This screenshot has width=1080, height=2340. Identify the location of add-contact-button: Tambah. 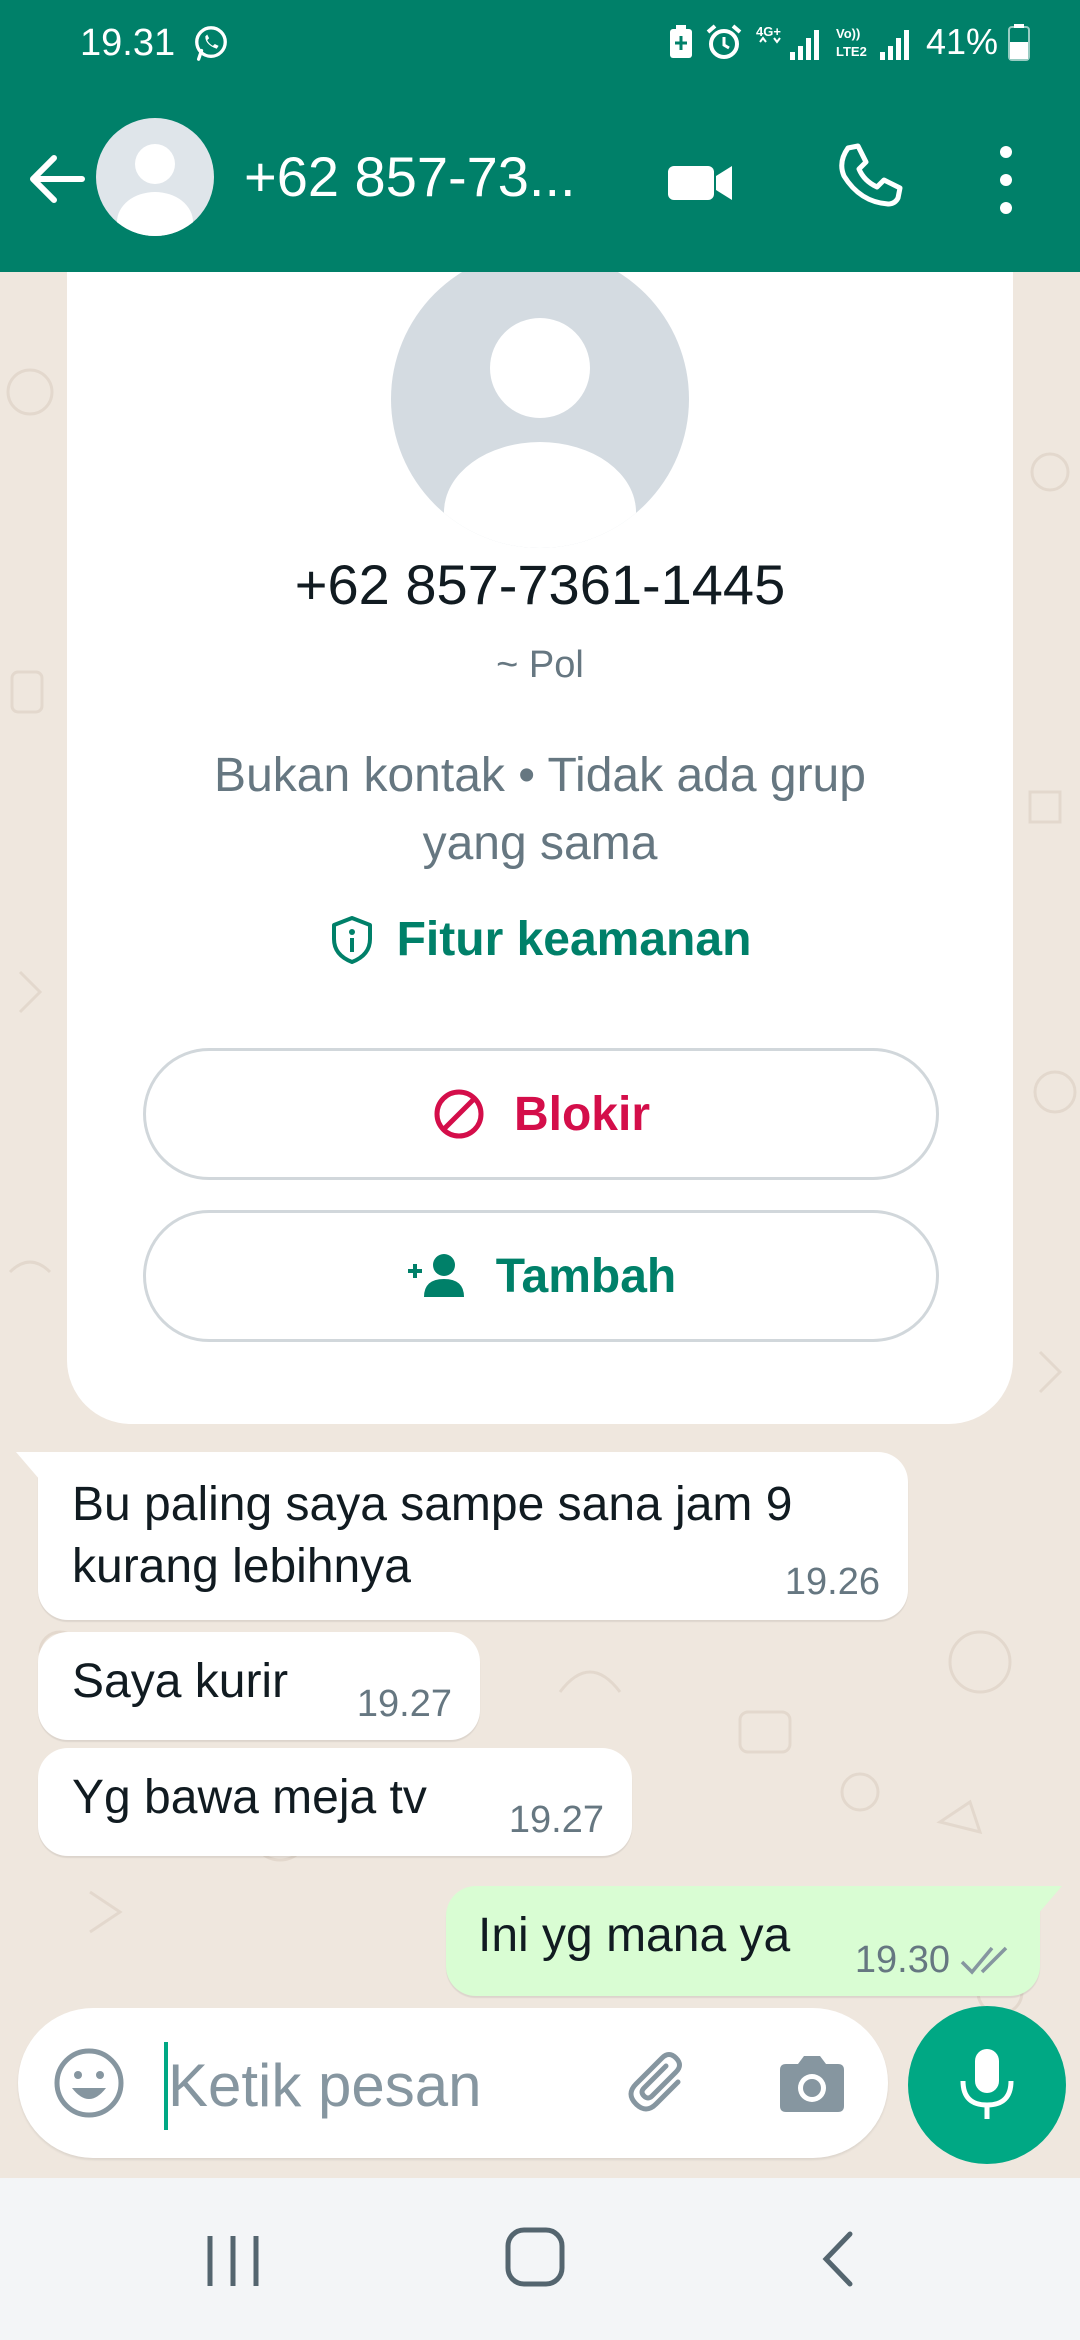
(541, 1276).